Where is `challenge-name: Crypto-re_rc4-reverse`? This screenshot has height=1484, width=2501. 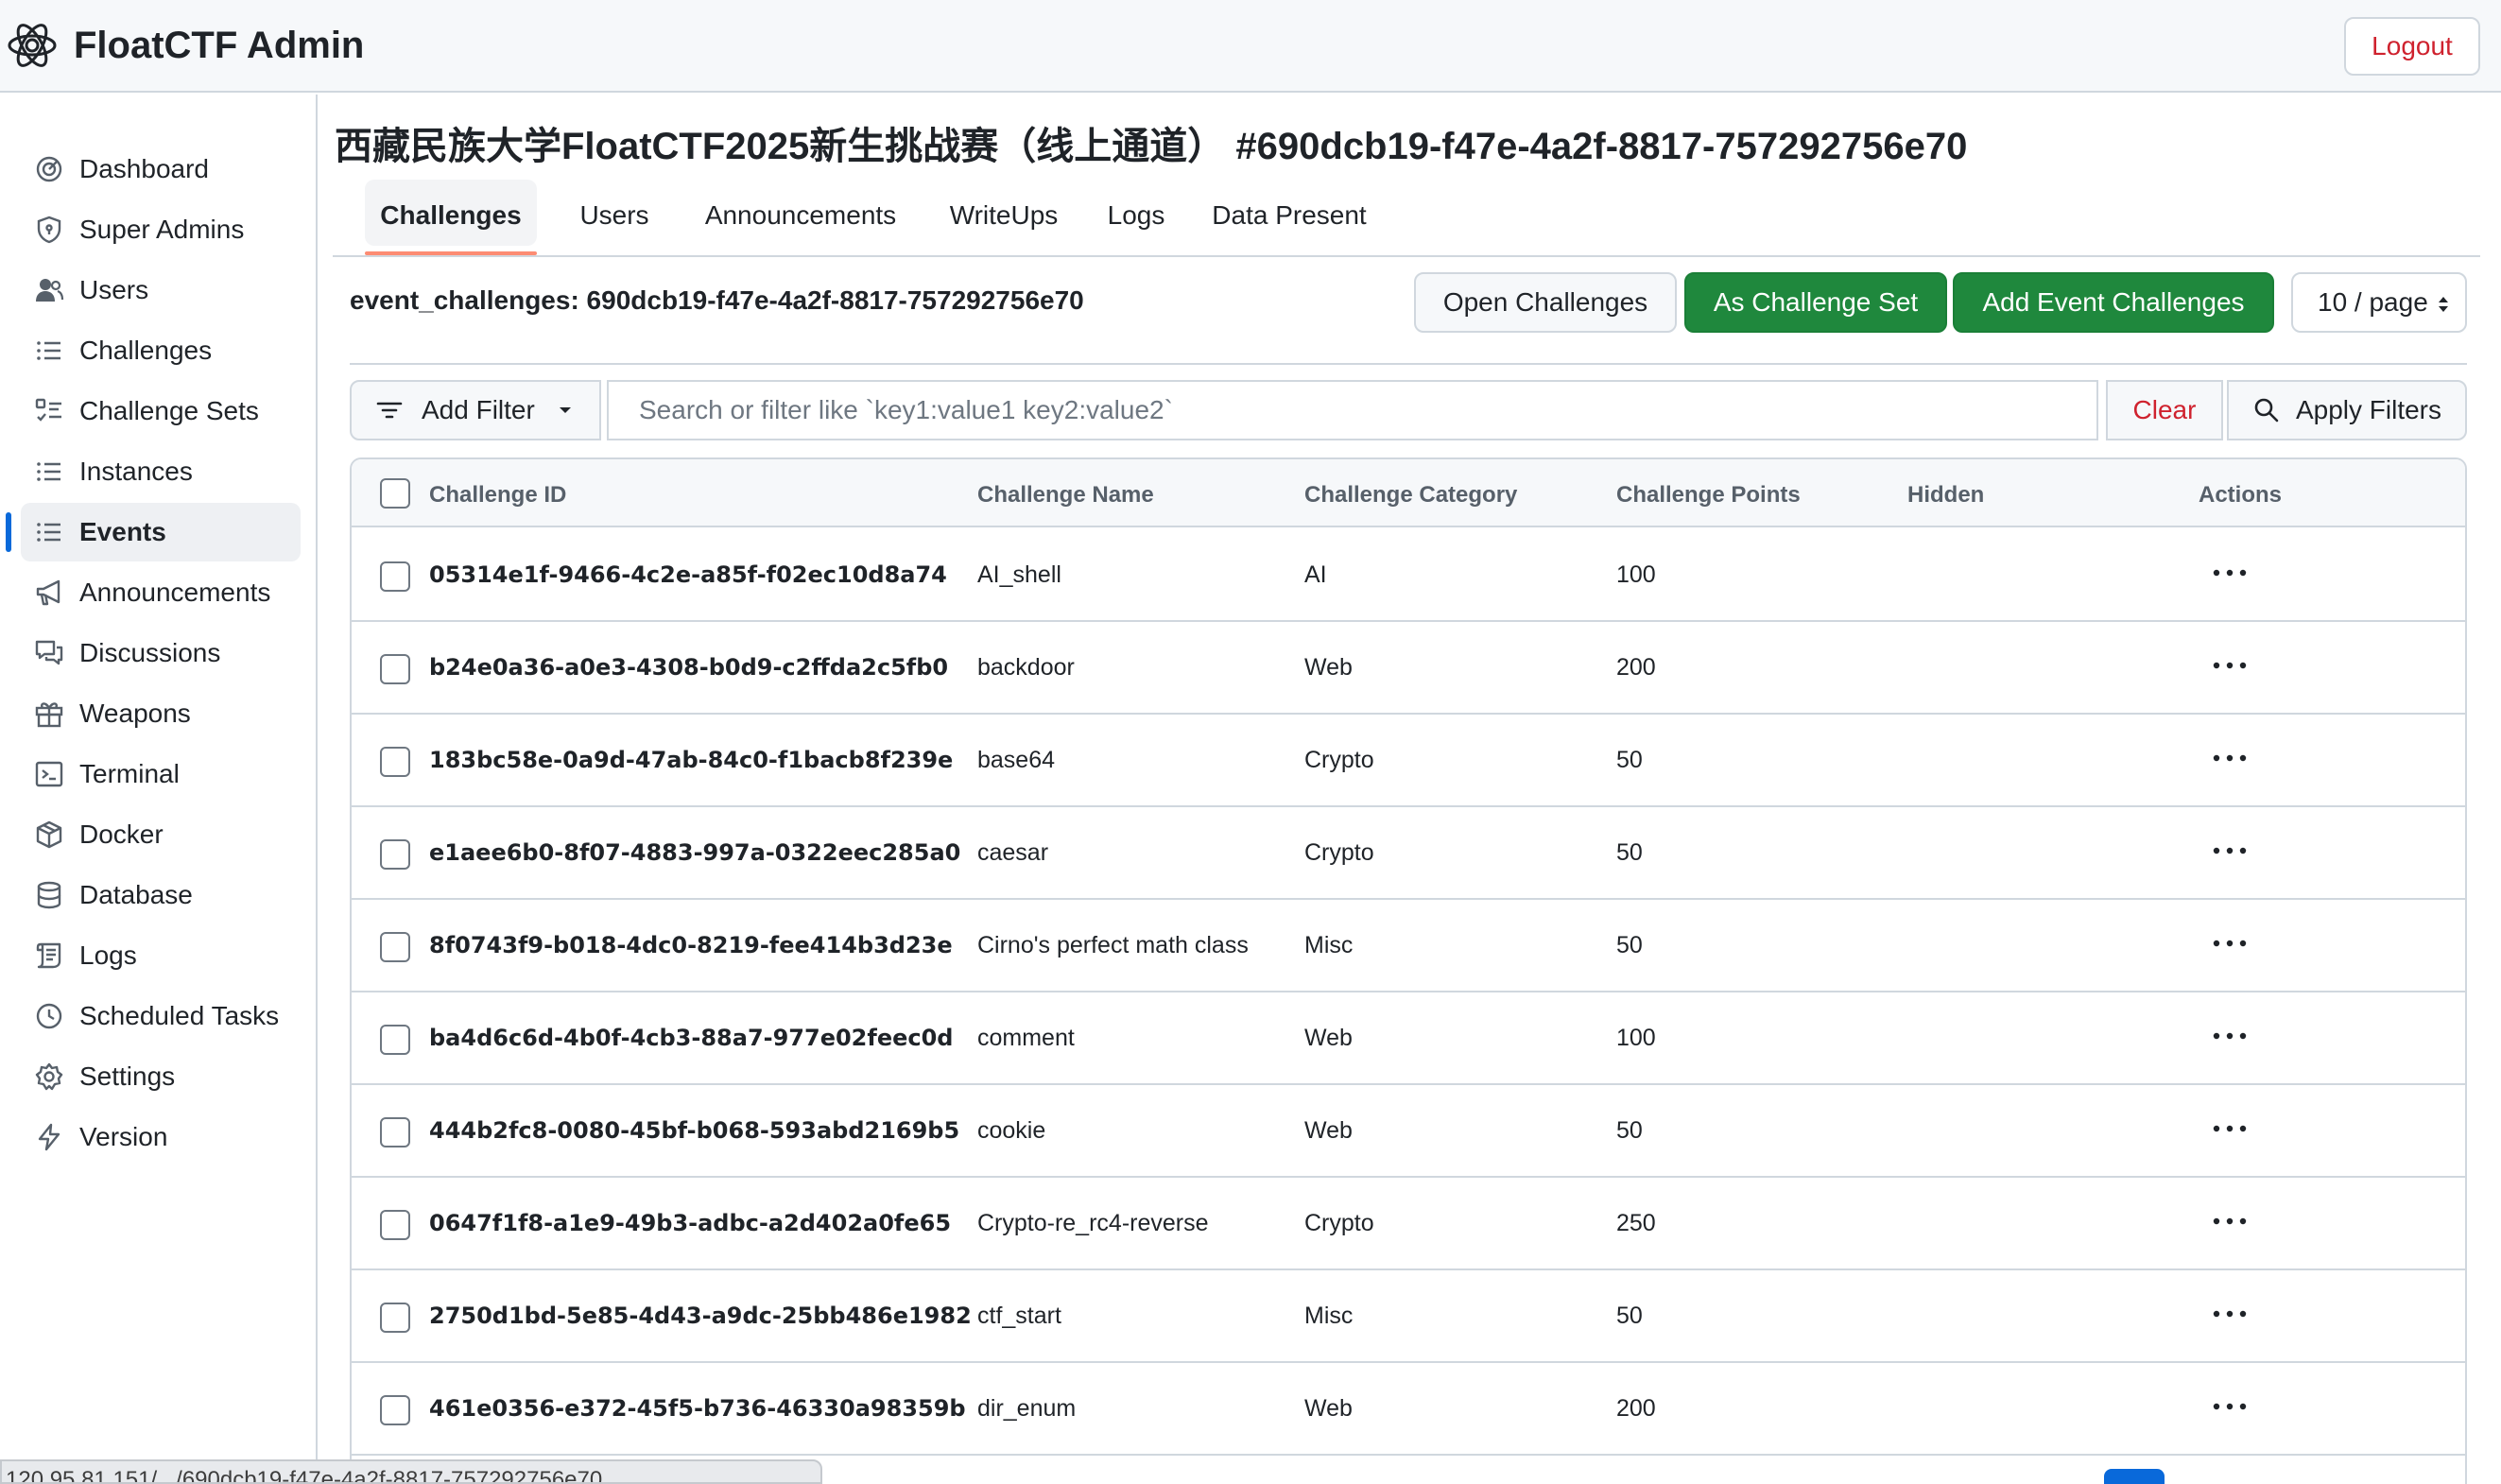 challenge-name: Crypto-re_rc4-reverse is located at coordinates (1093, 1223).